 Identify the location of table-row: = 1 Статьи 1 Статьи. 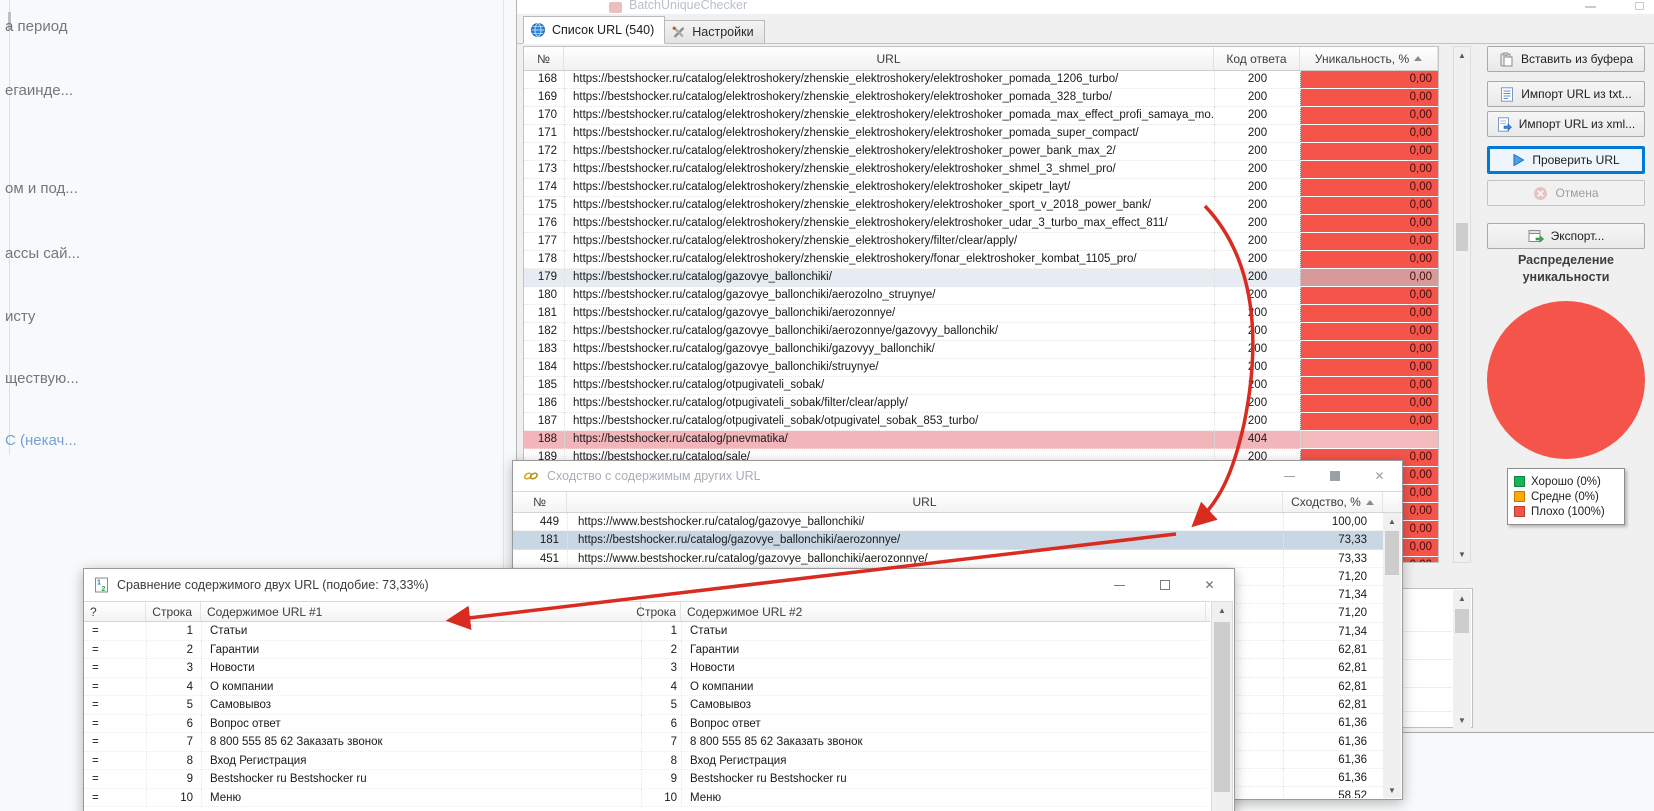
(647, 631).